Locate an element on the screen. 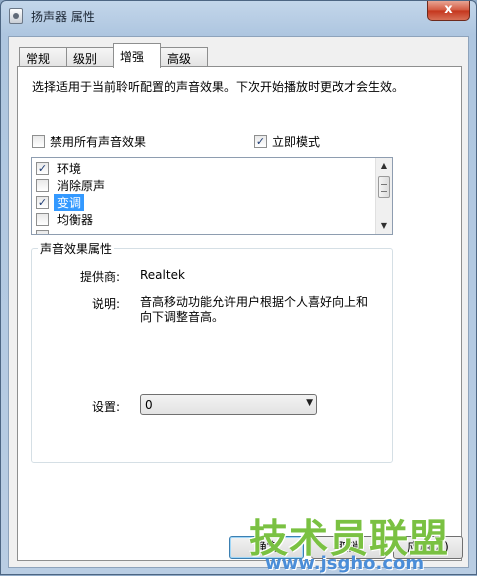  pitch-shift-label: 变调 is located at coordinates (69, 202).